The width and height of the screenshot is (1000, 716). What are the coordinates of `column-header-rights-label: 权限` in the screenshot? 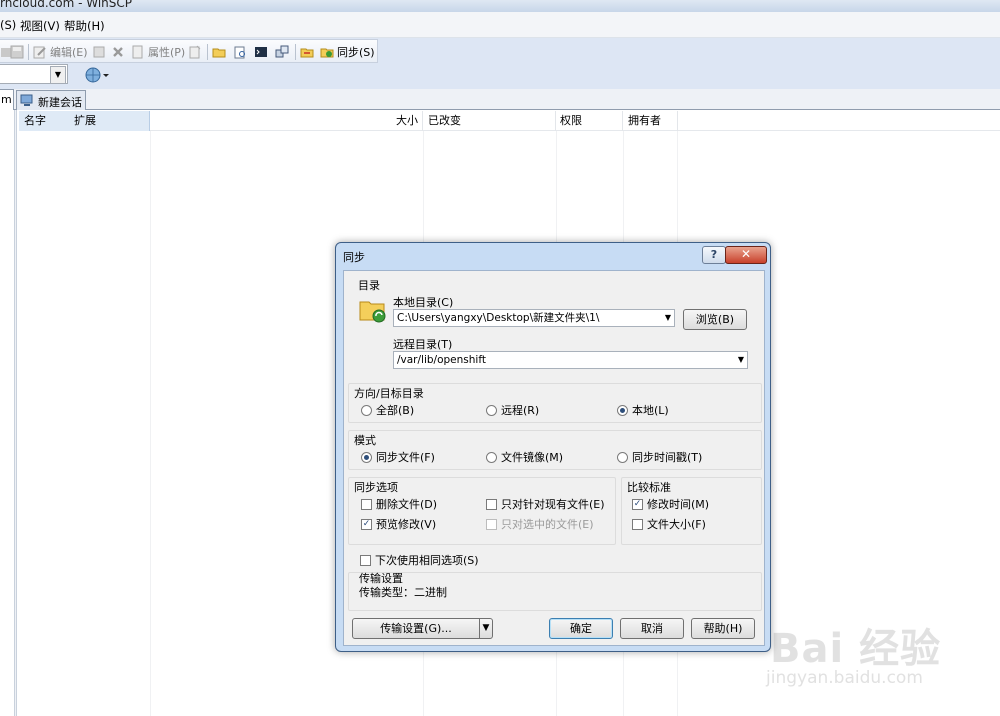 It's located at (571, 120).